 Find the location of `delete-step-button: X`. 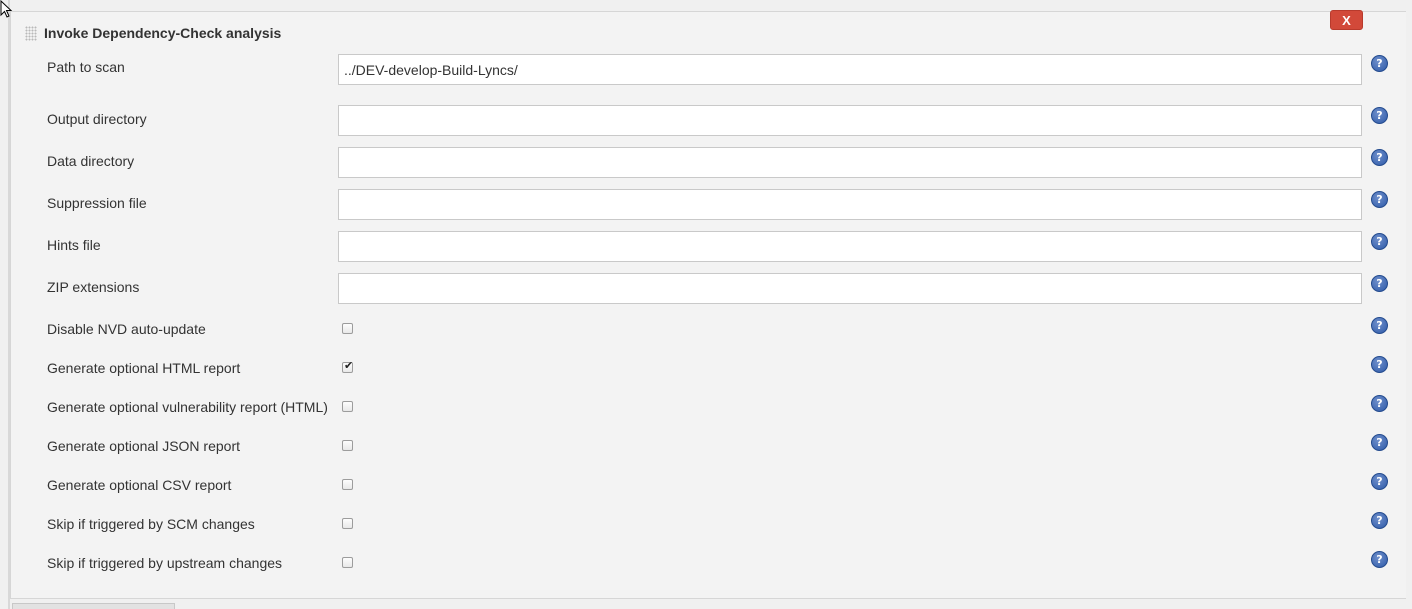

delete-step-button: X is located at coordinates (1346, 20).